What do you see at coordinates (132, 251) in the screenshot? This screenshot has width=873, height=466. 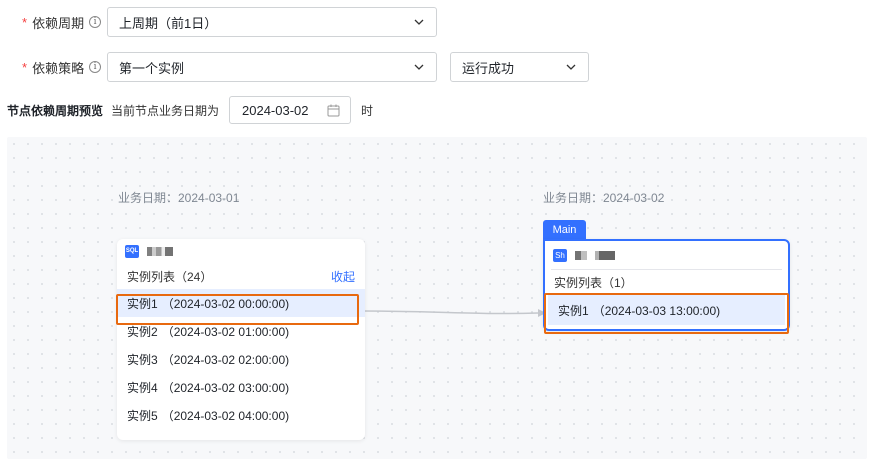 I see `sql-node-icon: SQL` at bounding box center [132, 251].